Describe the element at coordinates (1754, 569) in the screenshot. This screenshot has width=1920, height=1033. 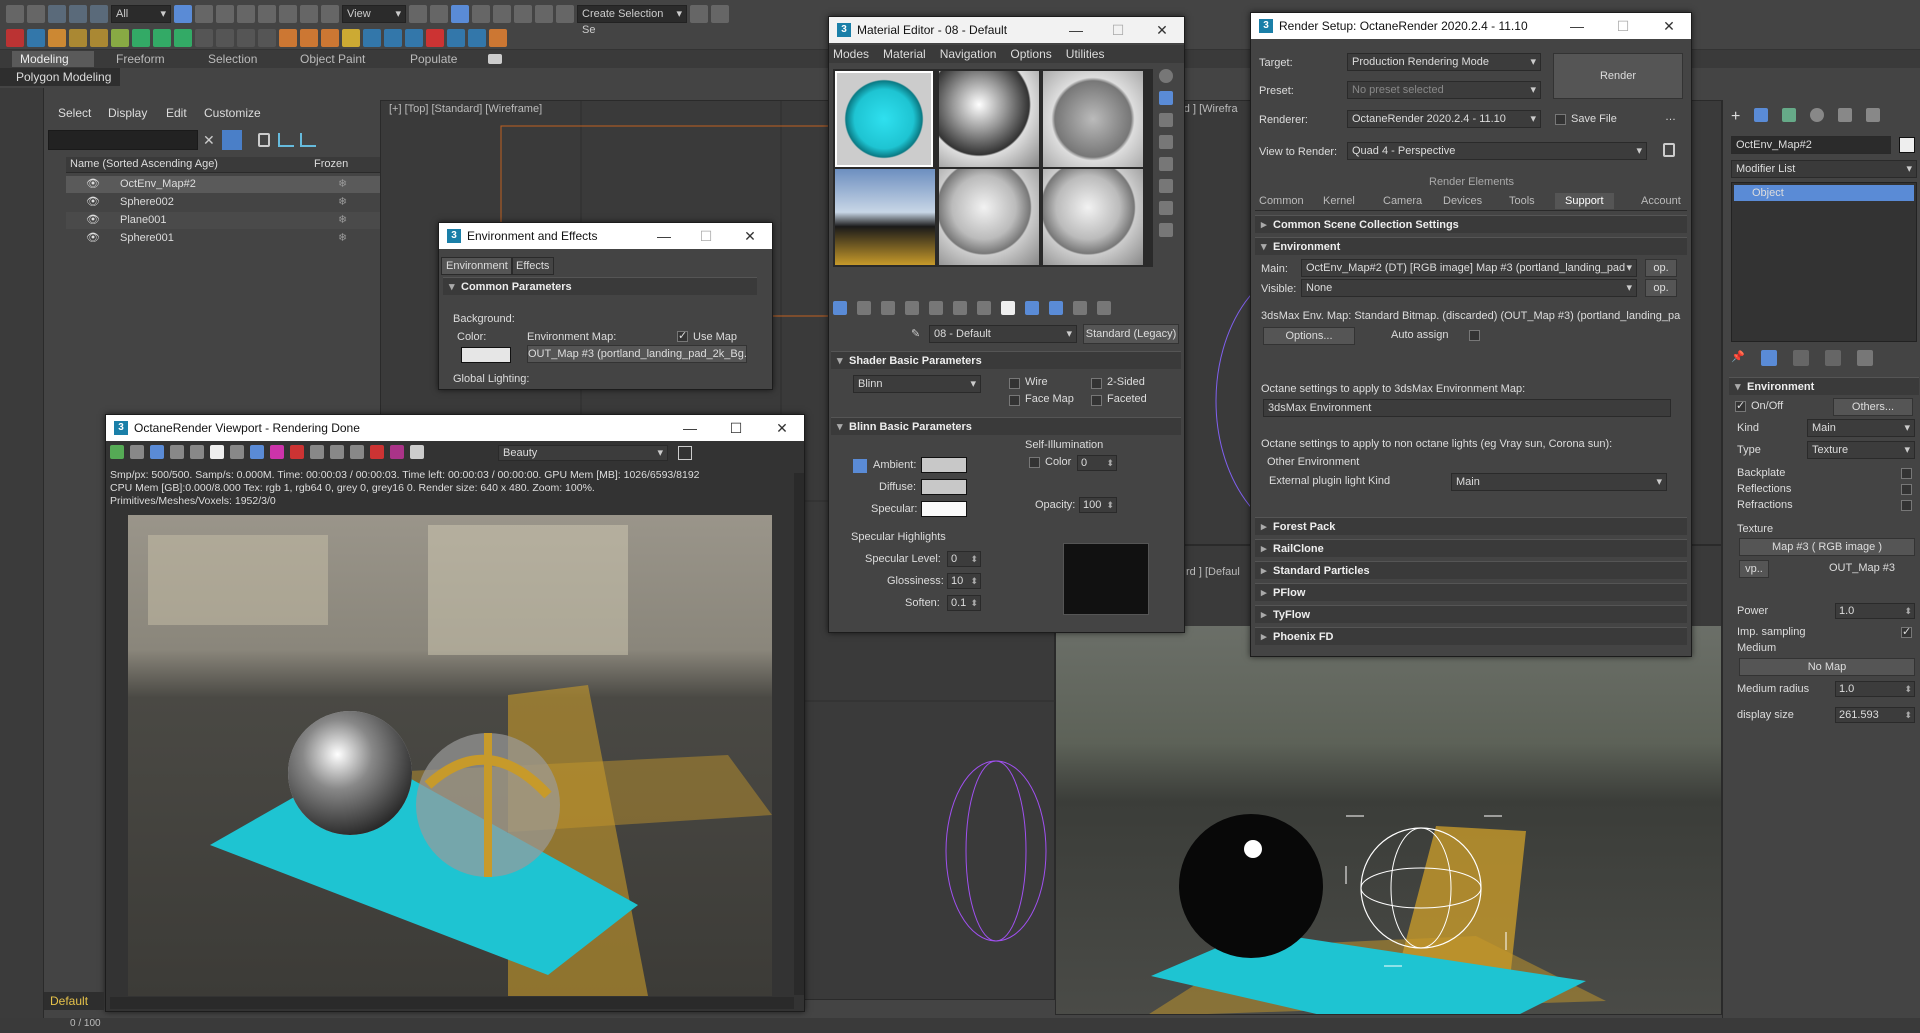
I see `vp-button: vp..` at that location.